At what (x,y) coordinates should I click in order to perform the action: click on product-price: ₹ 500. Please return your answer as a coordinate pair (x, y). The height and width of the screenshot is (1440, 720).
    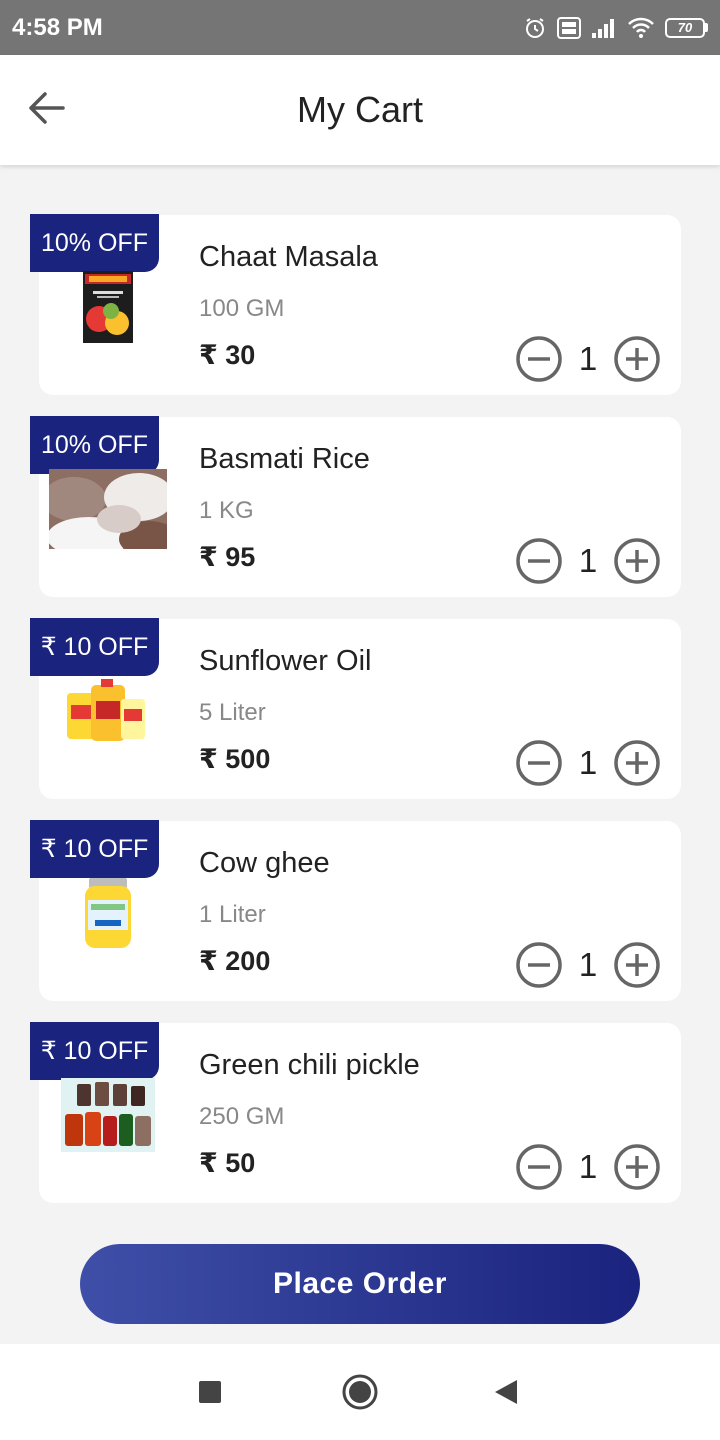
    Looking at the image, I should click on (235, 759).